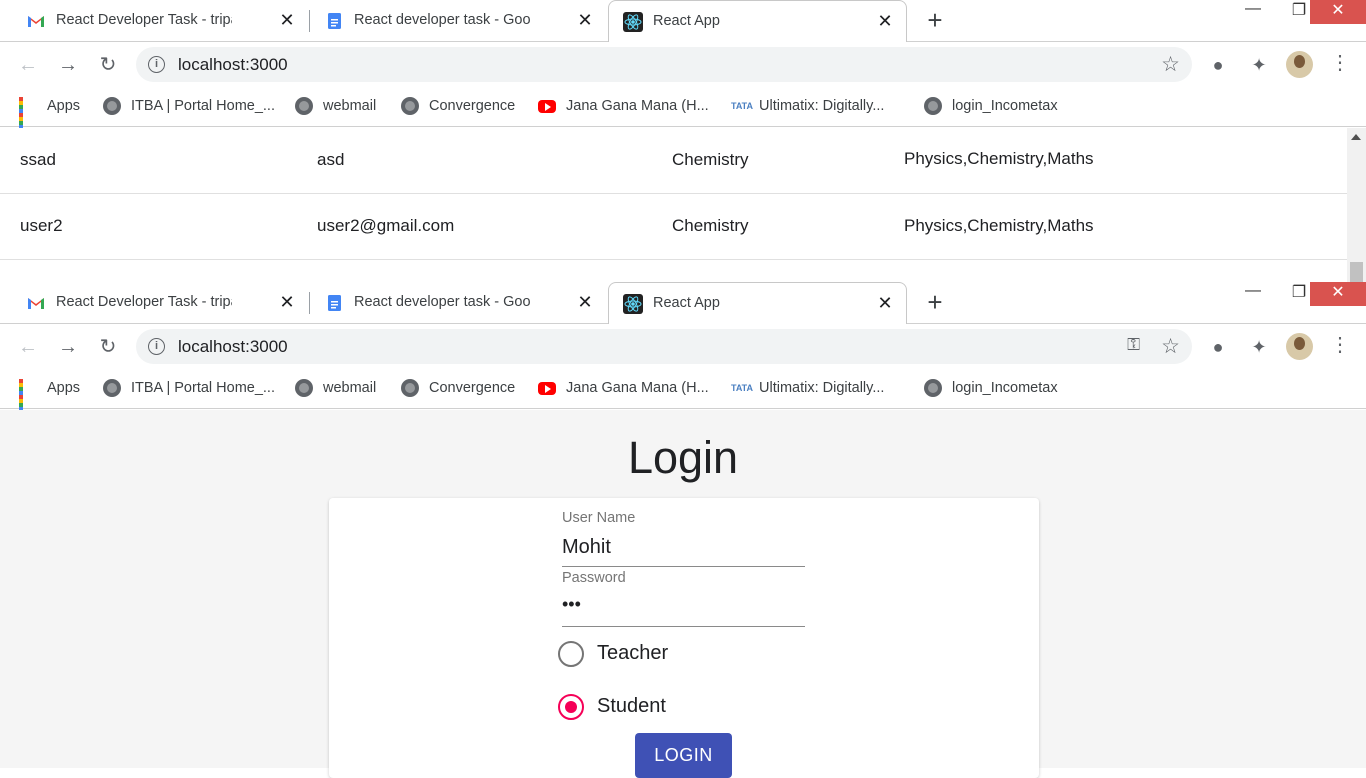 This screenshot has height=778, width=1366. What do you see at coordinates (1133, 345) in the screenshot?
I see `key-icon: ⚿` at bounding box center [1133, 345].